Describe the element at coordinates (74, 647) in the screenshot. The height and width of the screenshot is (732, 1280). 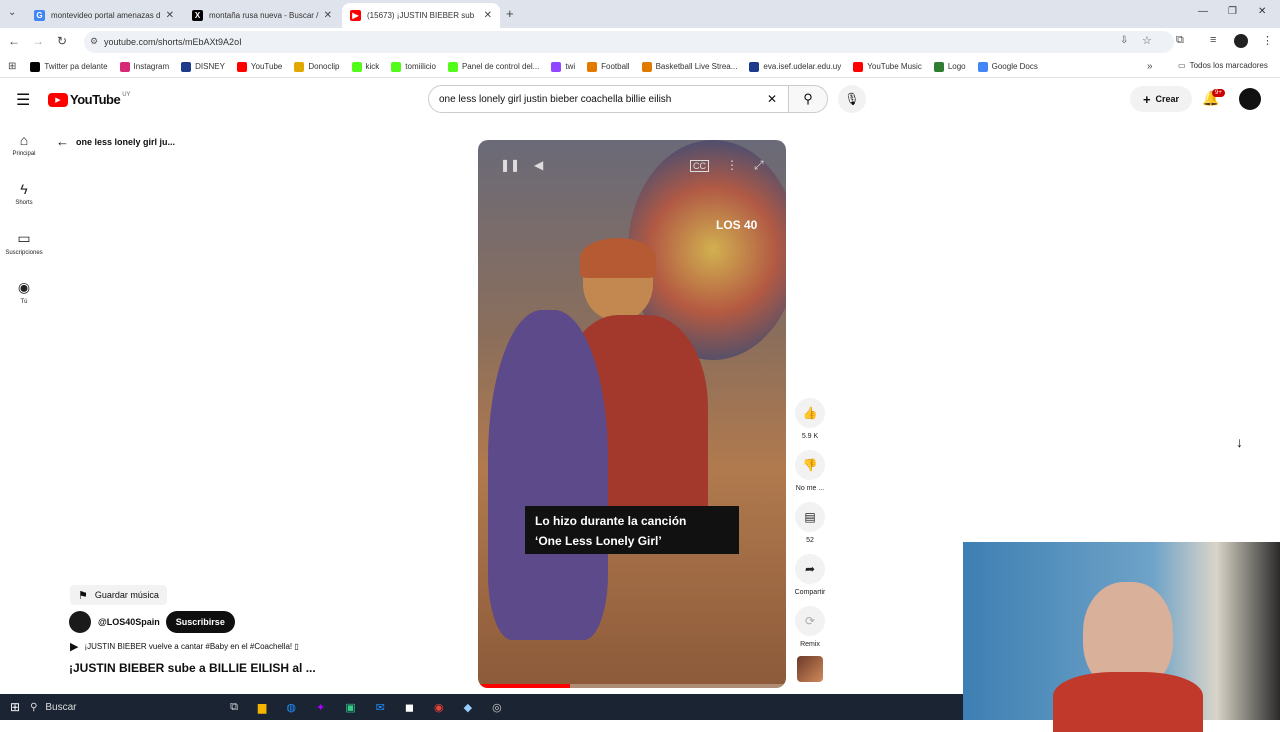
I see `play-icon: ▶` at that location.